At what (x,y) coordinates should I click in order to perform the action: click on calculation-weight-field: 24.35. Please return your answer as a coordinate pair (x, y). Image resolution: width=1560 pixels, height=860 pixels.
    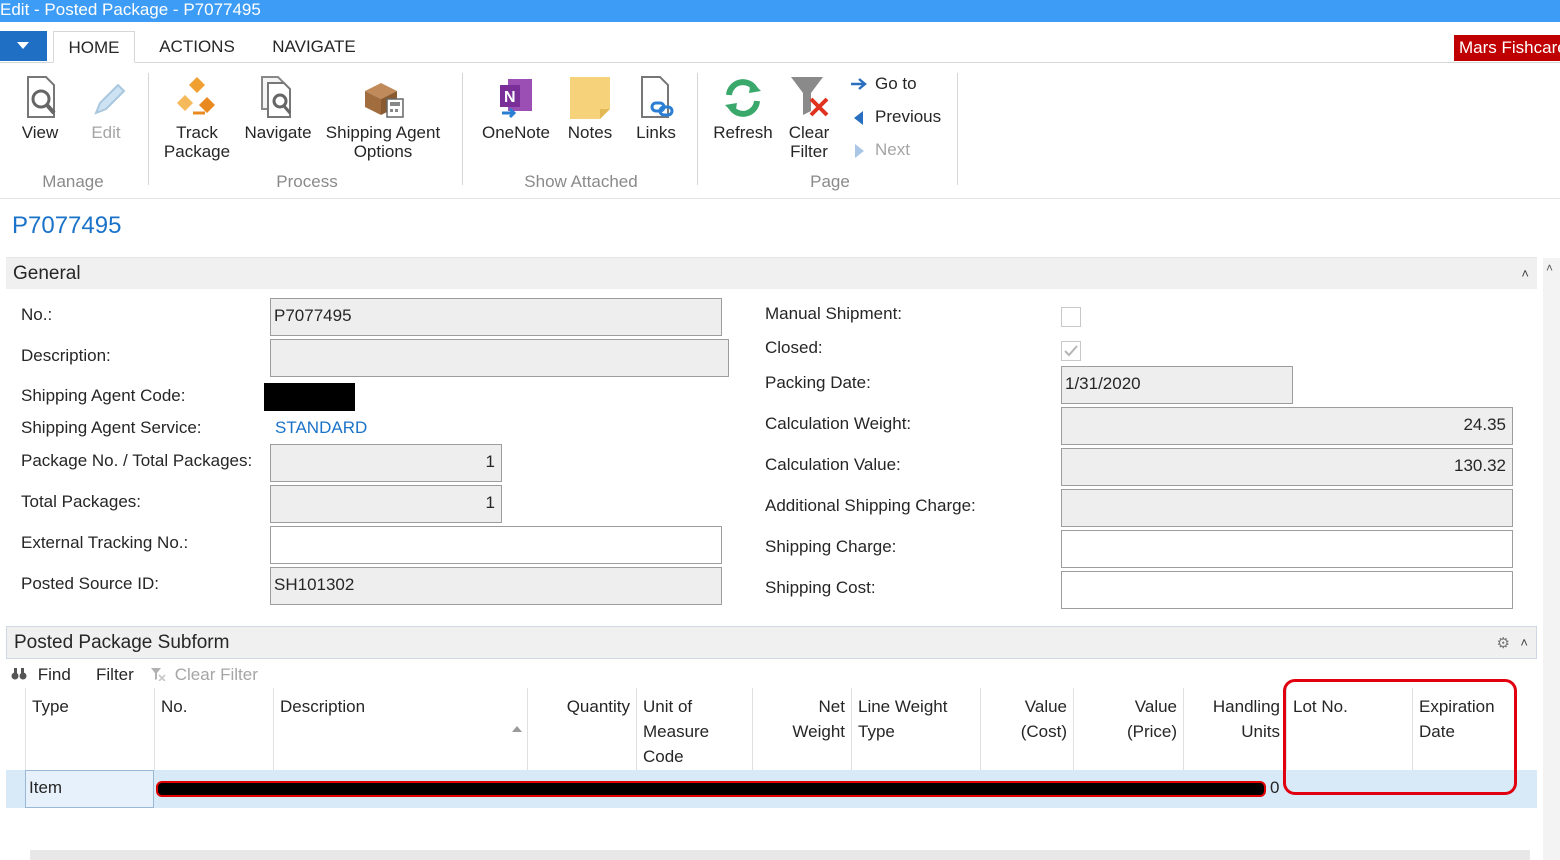
    Looking at the image, I should click on (1287, 426).